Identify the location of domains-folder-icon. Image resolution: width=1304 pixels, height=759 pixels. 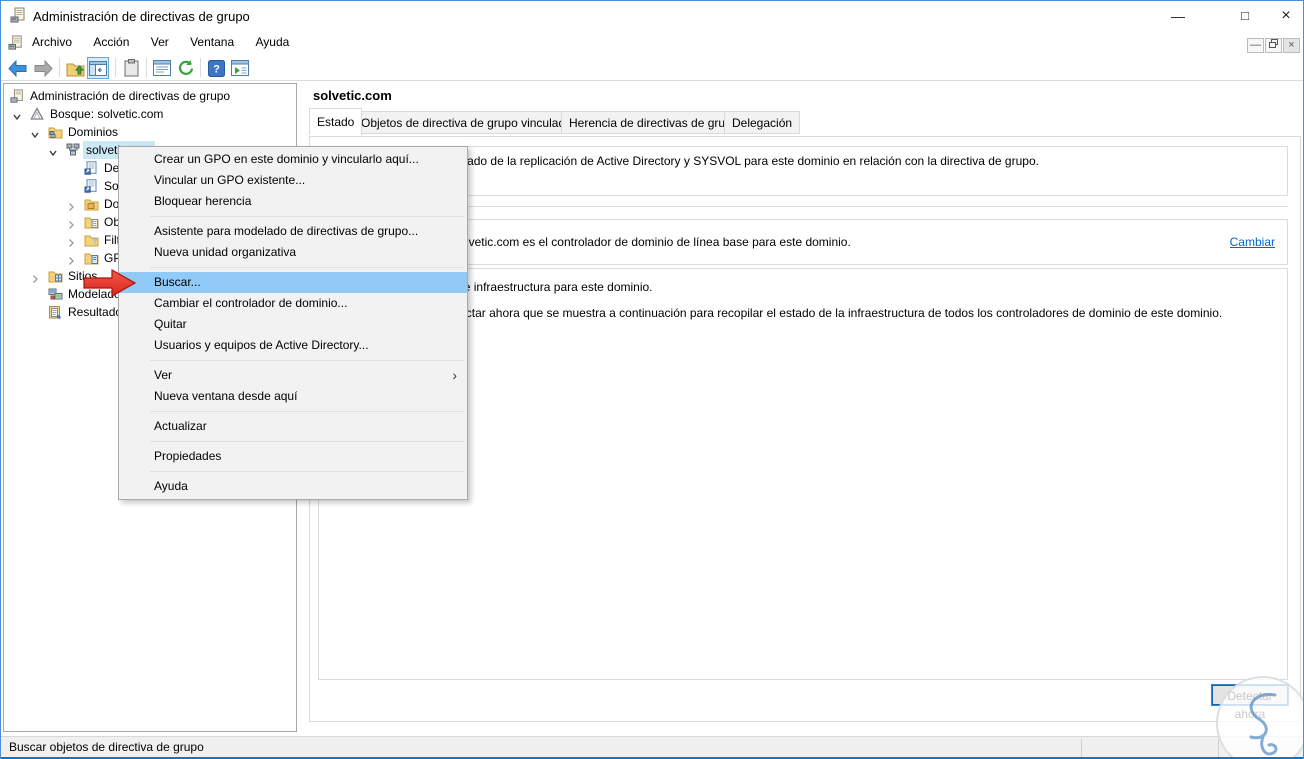
(55, 134).